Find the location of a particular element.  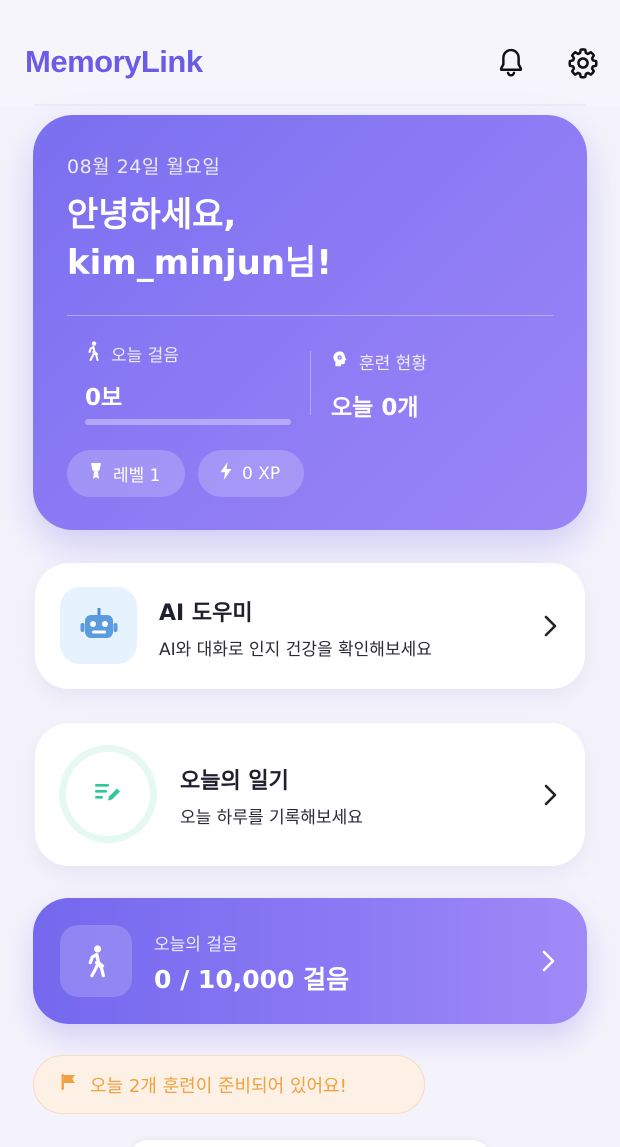

edit-notes-icon is located at coordinates (108, 794).